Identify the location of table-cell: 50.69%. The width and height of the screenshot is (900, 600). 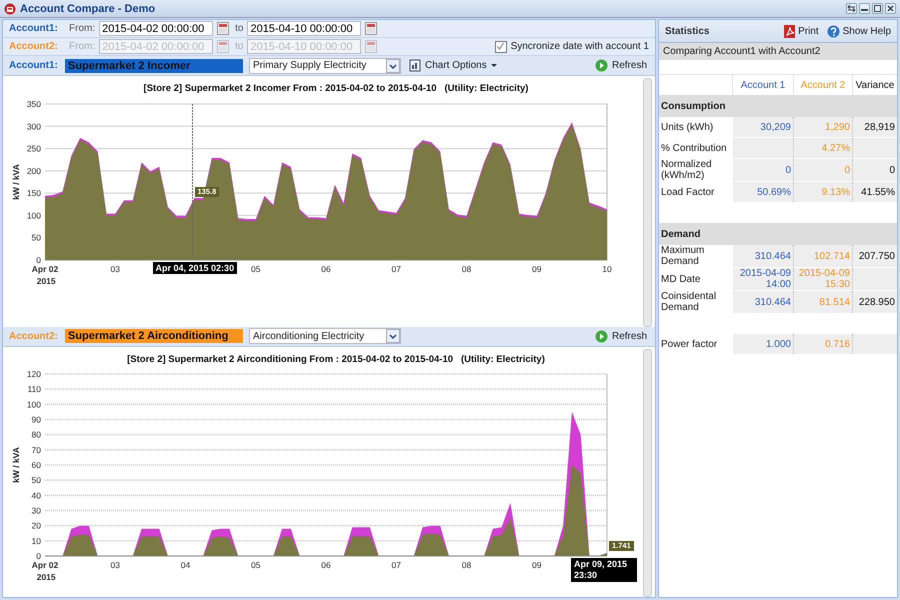
(763, 192).